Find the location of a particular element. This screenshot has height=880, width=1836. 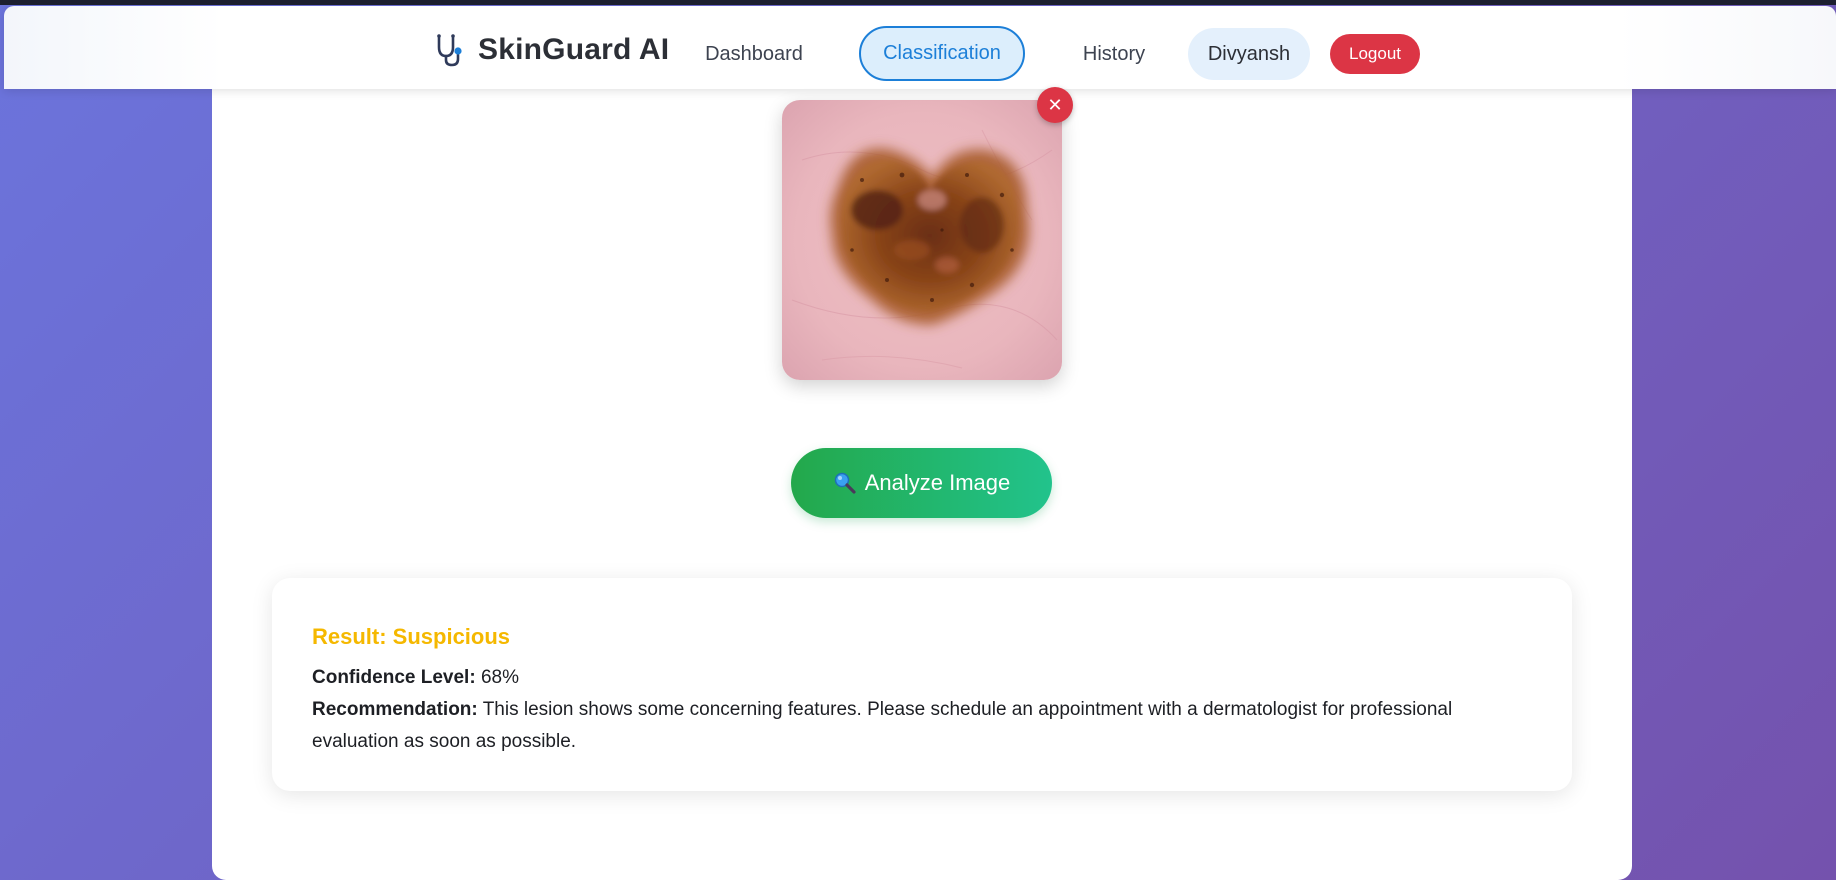

brand: SkinGuard AI is located at coordinates (550, 50).